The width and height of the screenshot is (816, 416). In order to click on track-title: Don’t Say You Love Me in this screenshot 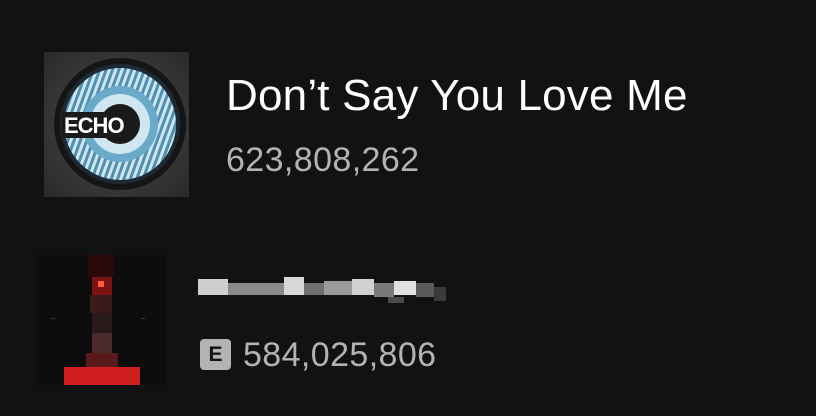, I will do `click(457, 96)`.